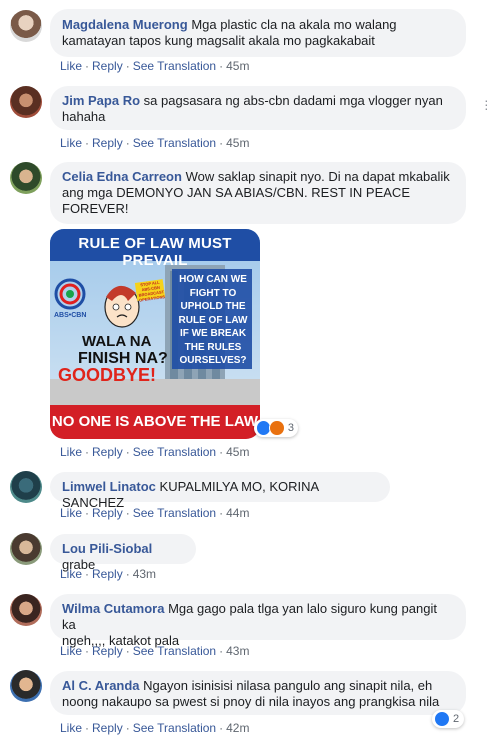  What do you see at coordinates (294, 24) in the screenshot?
I see `comment-text: Mga plastic cla na akala mo walang` at bounding box center [294, 24].